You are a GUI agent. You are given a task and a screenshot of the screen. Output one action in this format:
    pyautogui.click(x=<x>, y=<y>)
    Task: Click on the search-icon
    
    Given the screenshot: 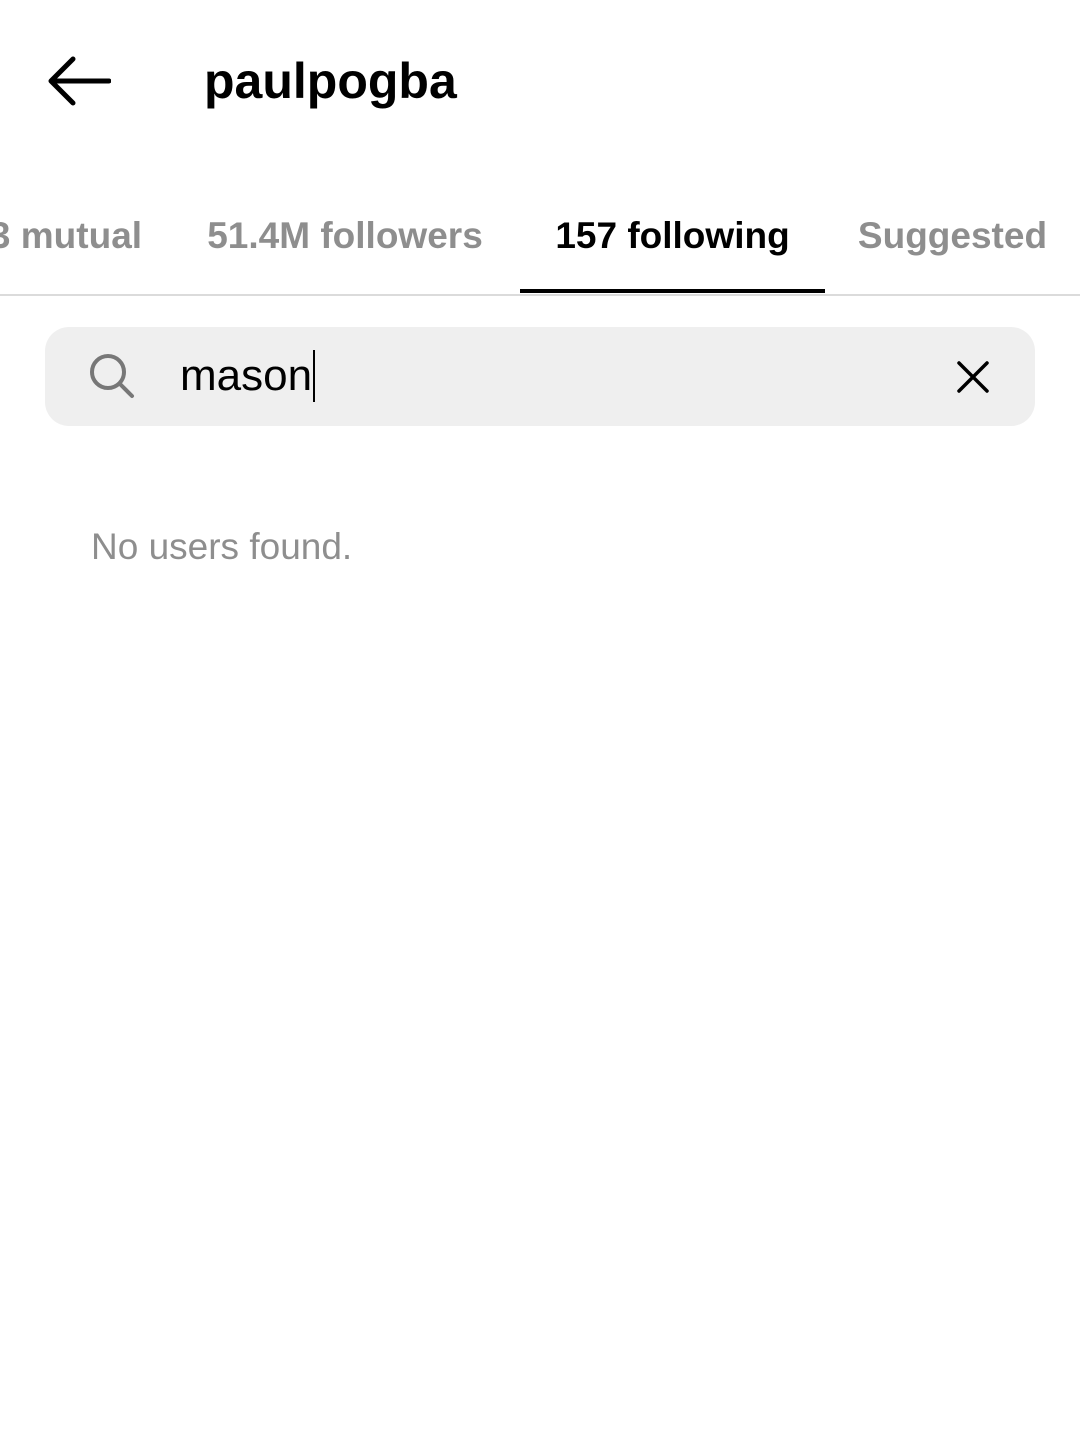 What is the action you would take?
    pyautogui.click(x=112, y=376)
    